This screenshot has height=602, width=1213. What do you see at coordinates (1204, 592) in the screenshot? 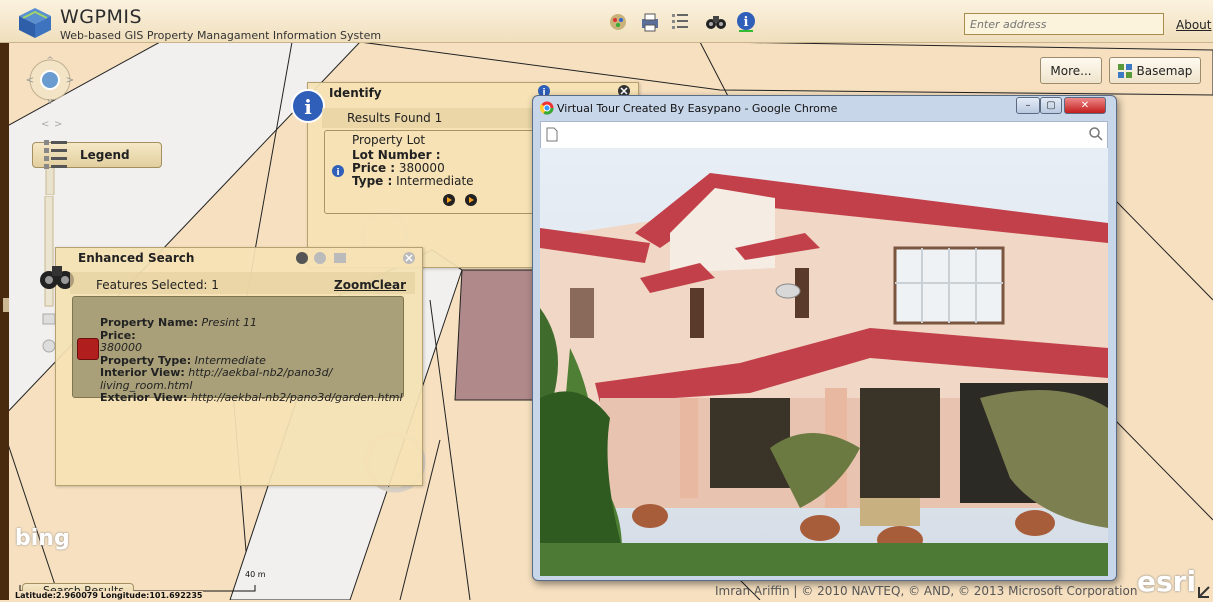
I see `resize-arrow-icon` at bounding box center [1204, 592].